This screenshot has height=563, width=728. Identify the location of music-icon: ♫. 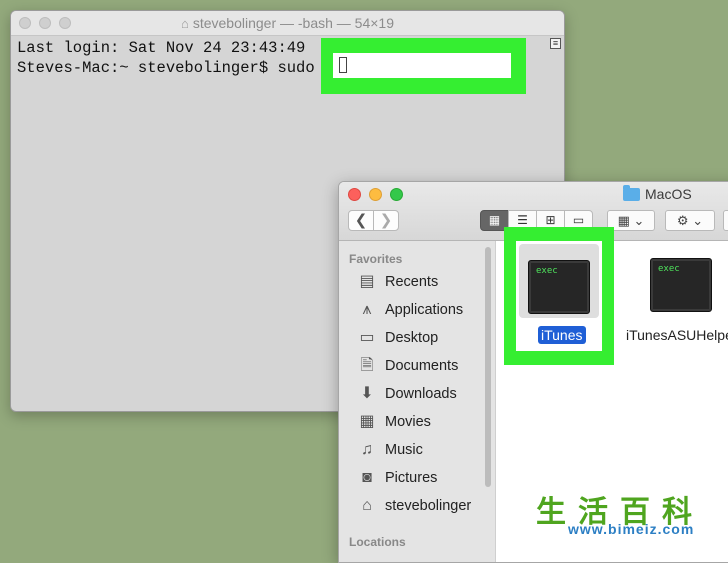
(367, 449).